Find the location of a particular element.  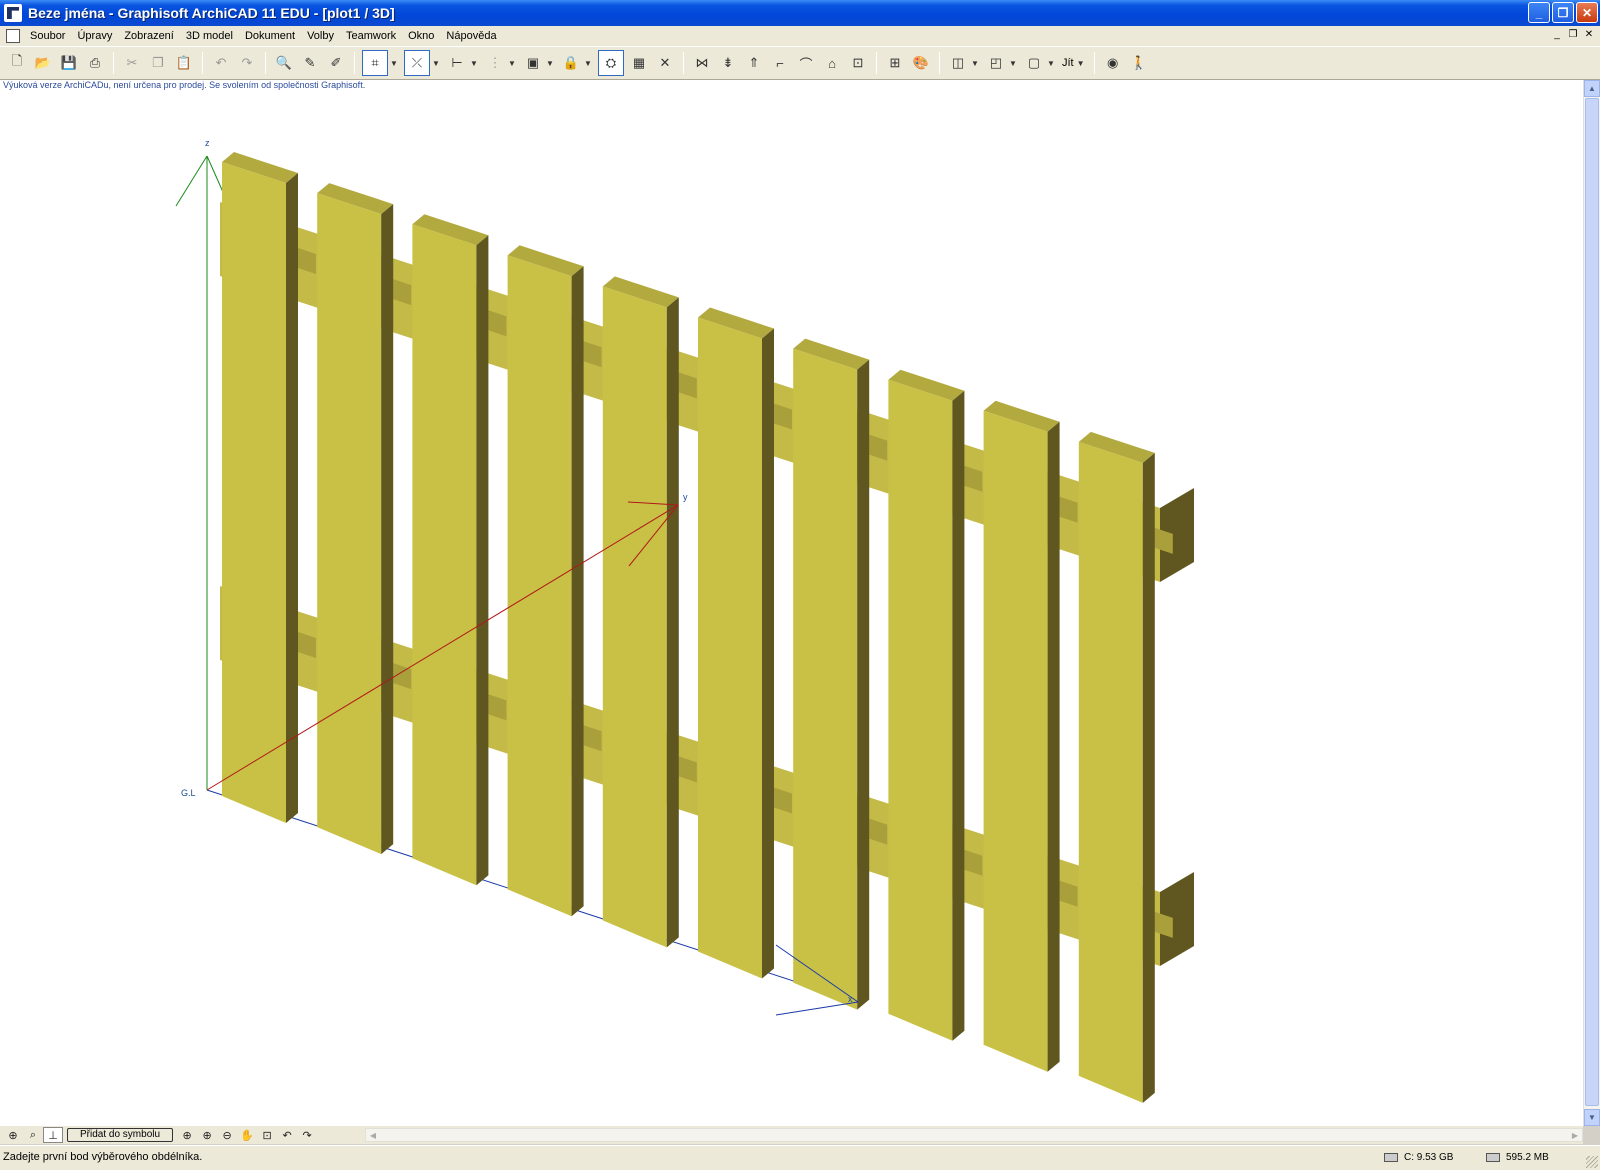

inject-icon: ✐ is located at coordinates (336, 63).